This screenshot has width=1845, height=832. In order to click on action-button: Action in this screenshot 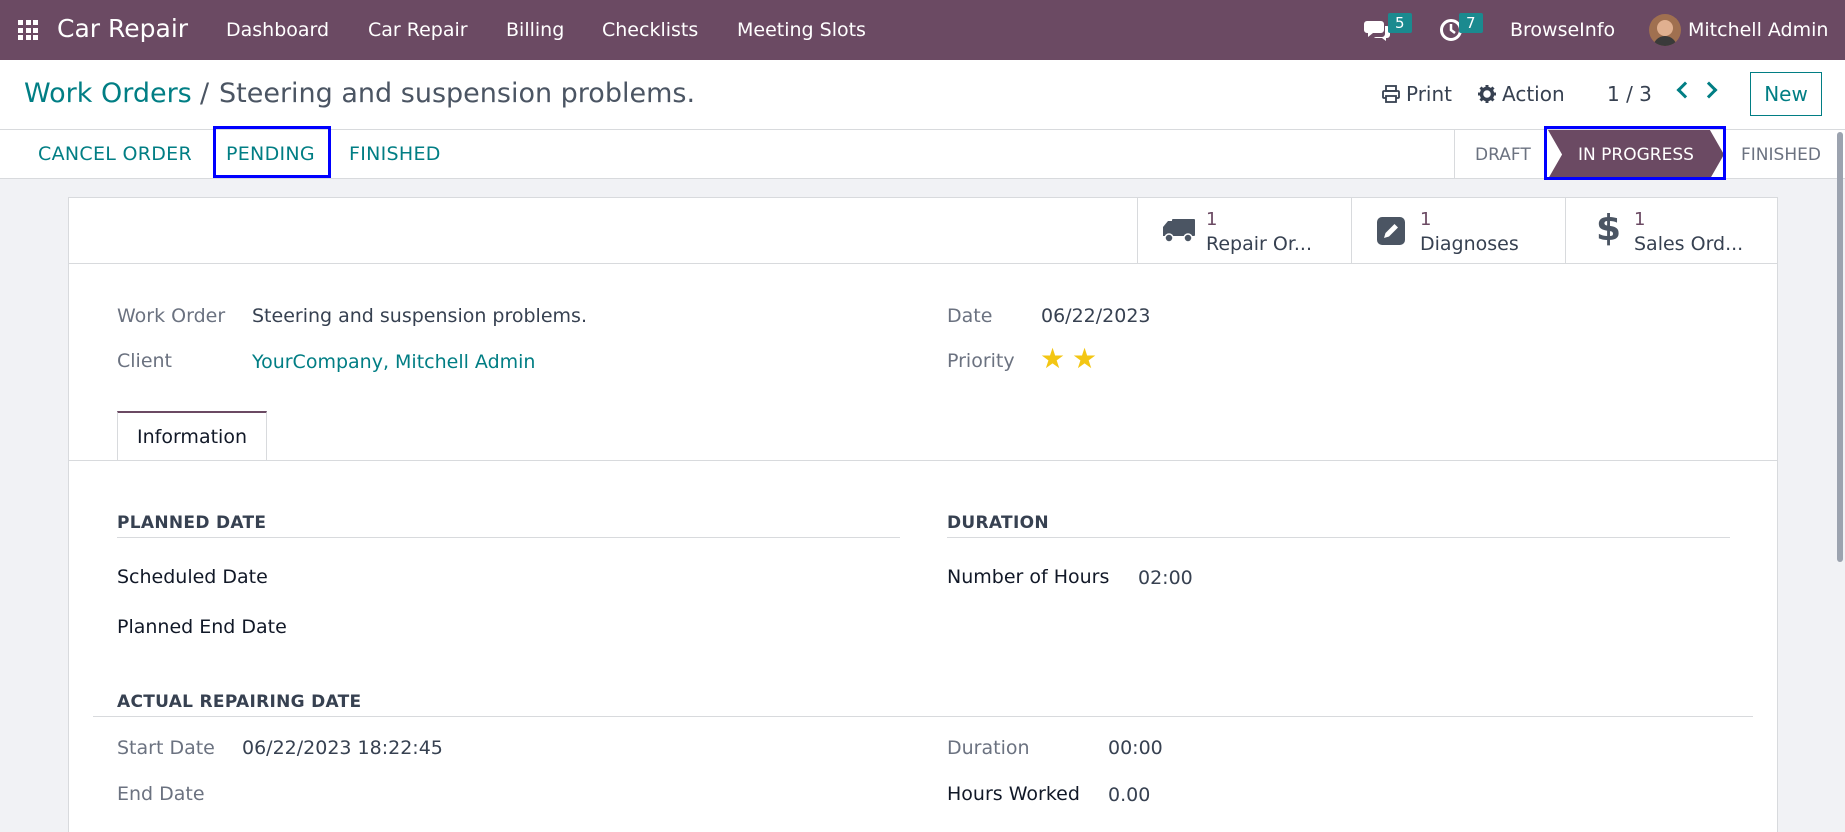, I will do `click(1521, 94)`.